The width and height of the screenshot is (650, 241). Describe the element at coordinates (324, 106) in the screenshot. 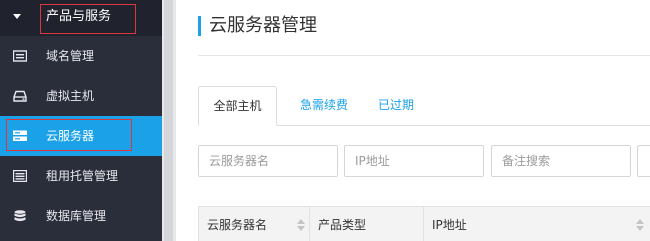

I see `tab-renewal-needed: 急需续费` at that location.